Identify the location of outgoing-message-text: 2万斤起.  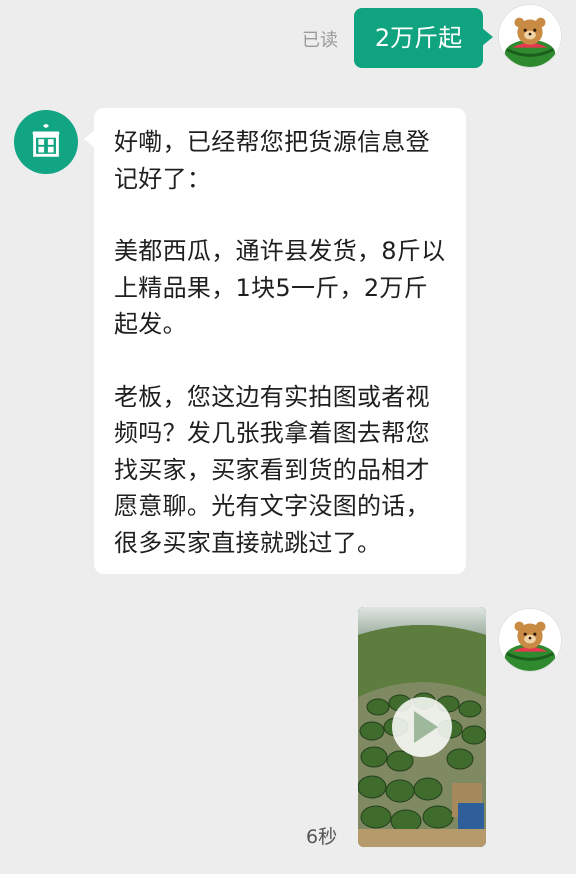
(418, 38).